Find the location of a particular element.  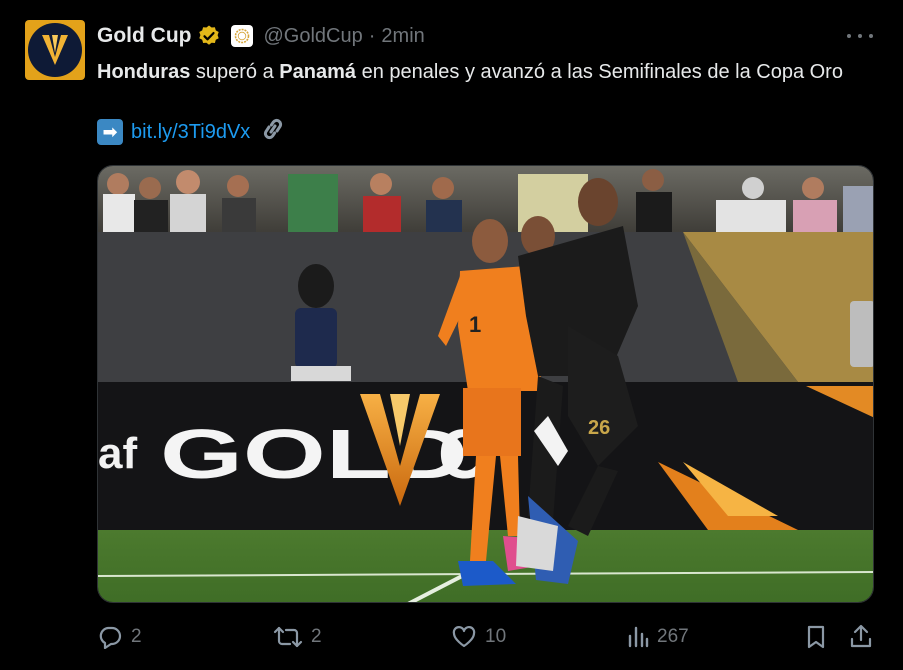

action-bar: 2 2 10 267 is located at coordinates (487, 637).